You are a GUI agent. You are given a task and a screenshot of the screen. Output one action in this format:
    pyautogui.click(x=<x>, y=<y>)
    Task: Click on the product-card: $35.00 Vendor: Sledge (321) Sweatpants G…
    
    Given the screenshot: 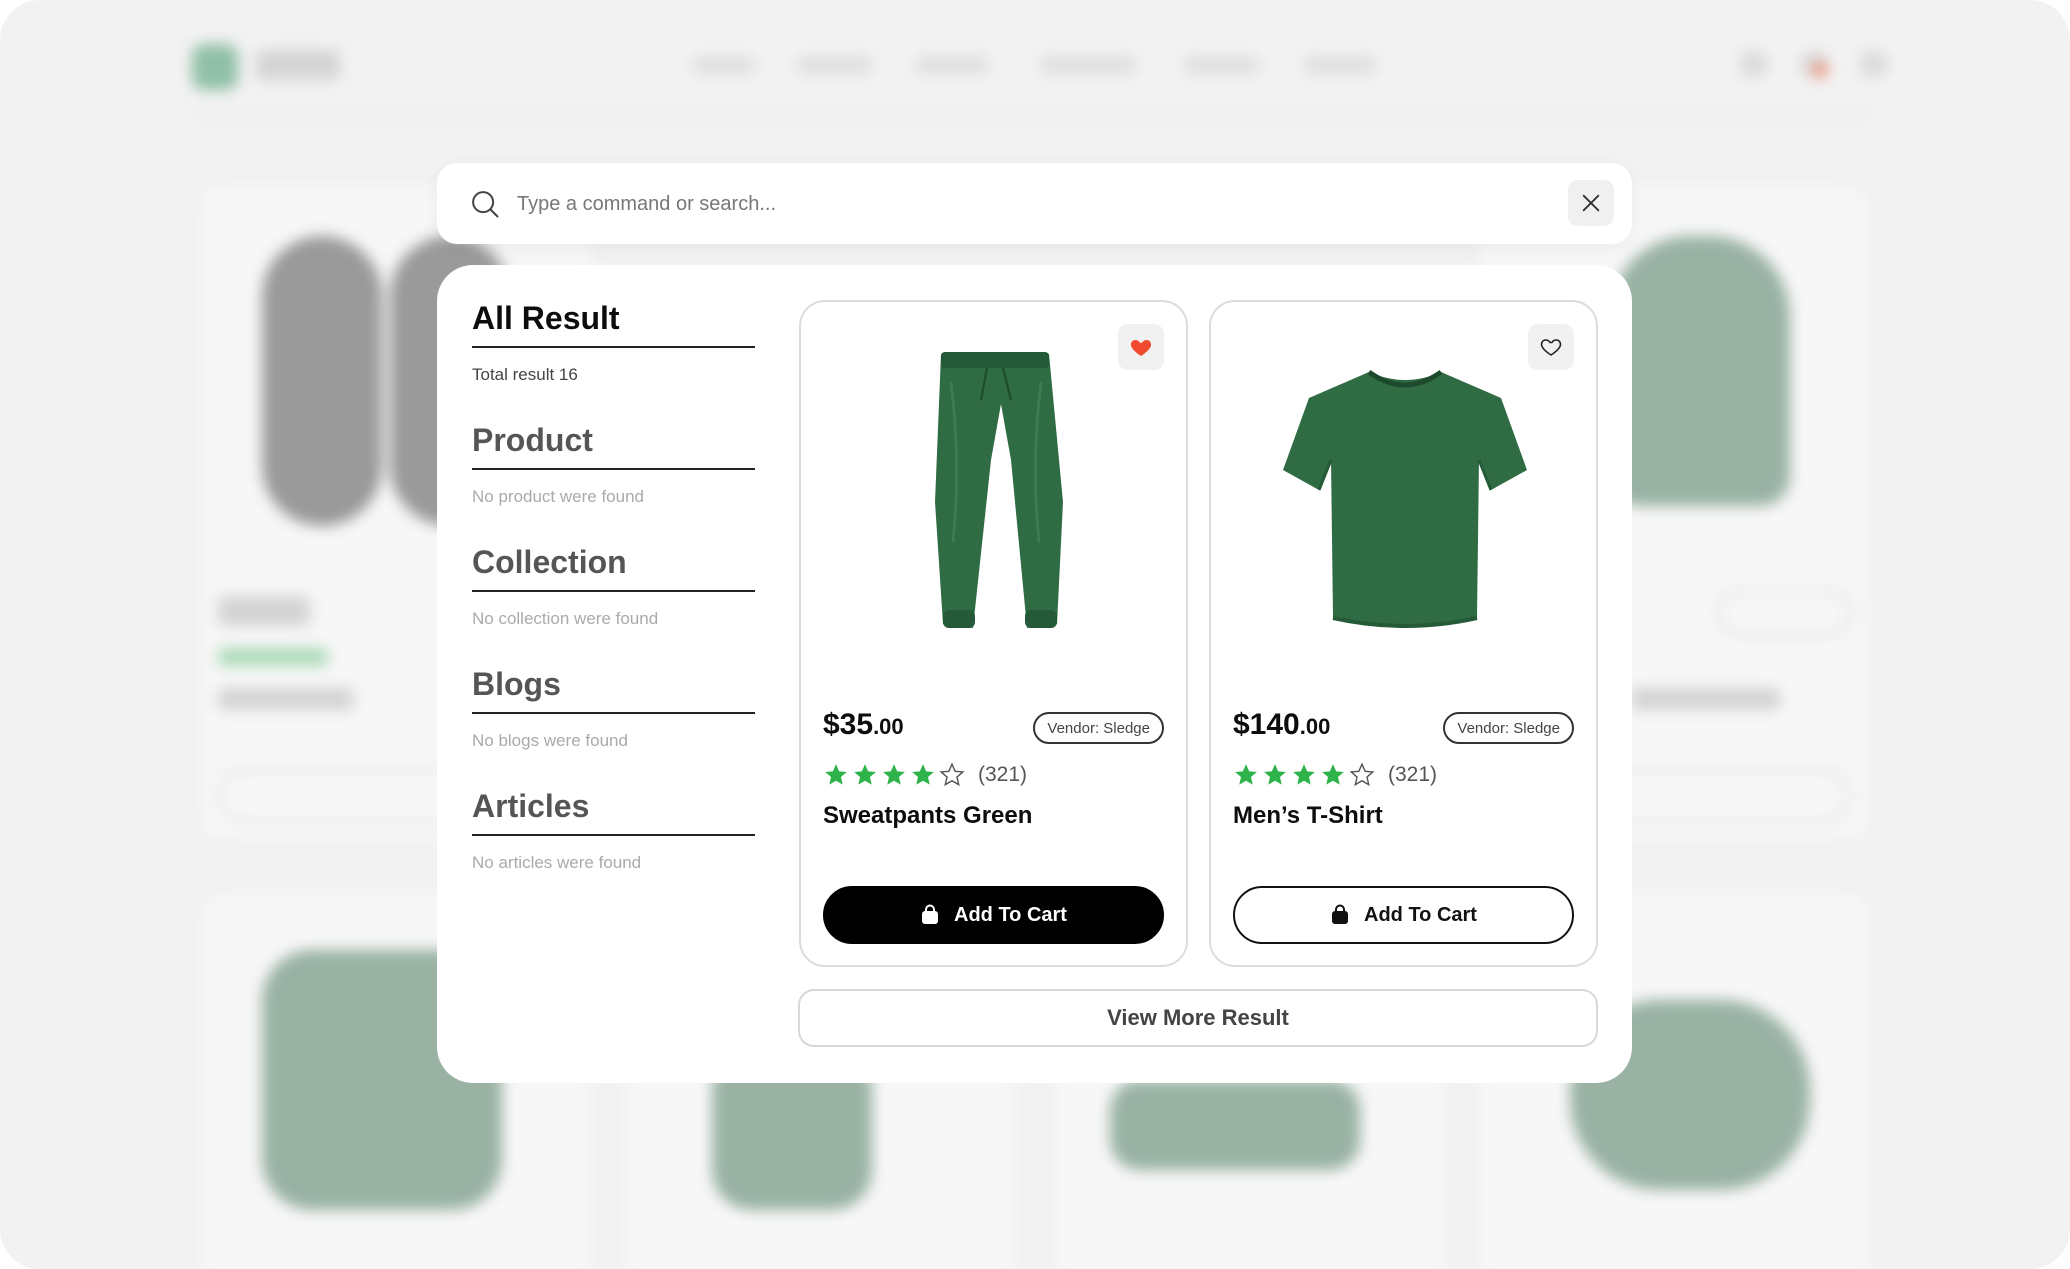 What is the action you would take?
    pyautogui.click(x=993, y=633)
    